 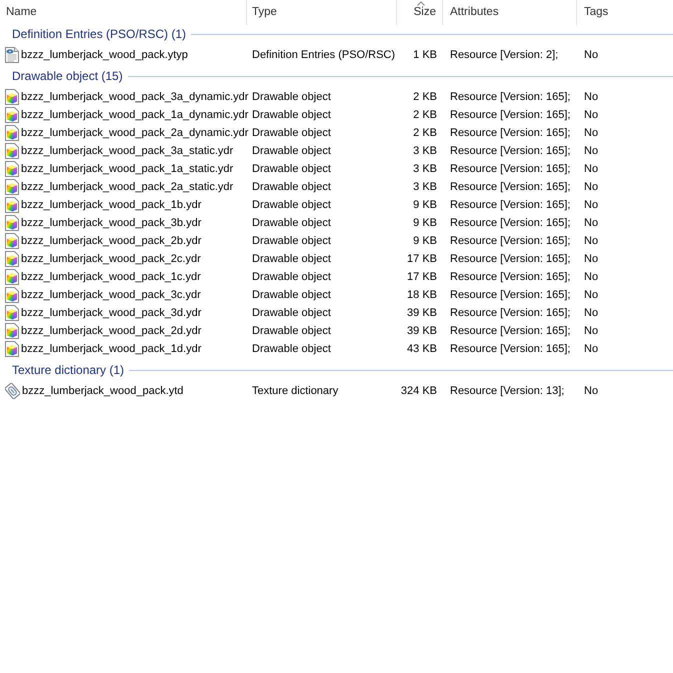 What do you see at coordinates (507, 391) in the screenshot?
I see `file-attributes: Resource [Version: 13];` at bounding box center [507, 391].